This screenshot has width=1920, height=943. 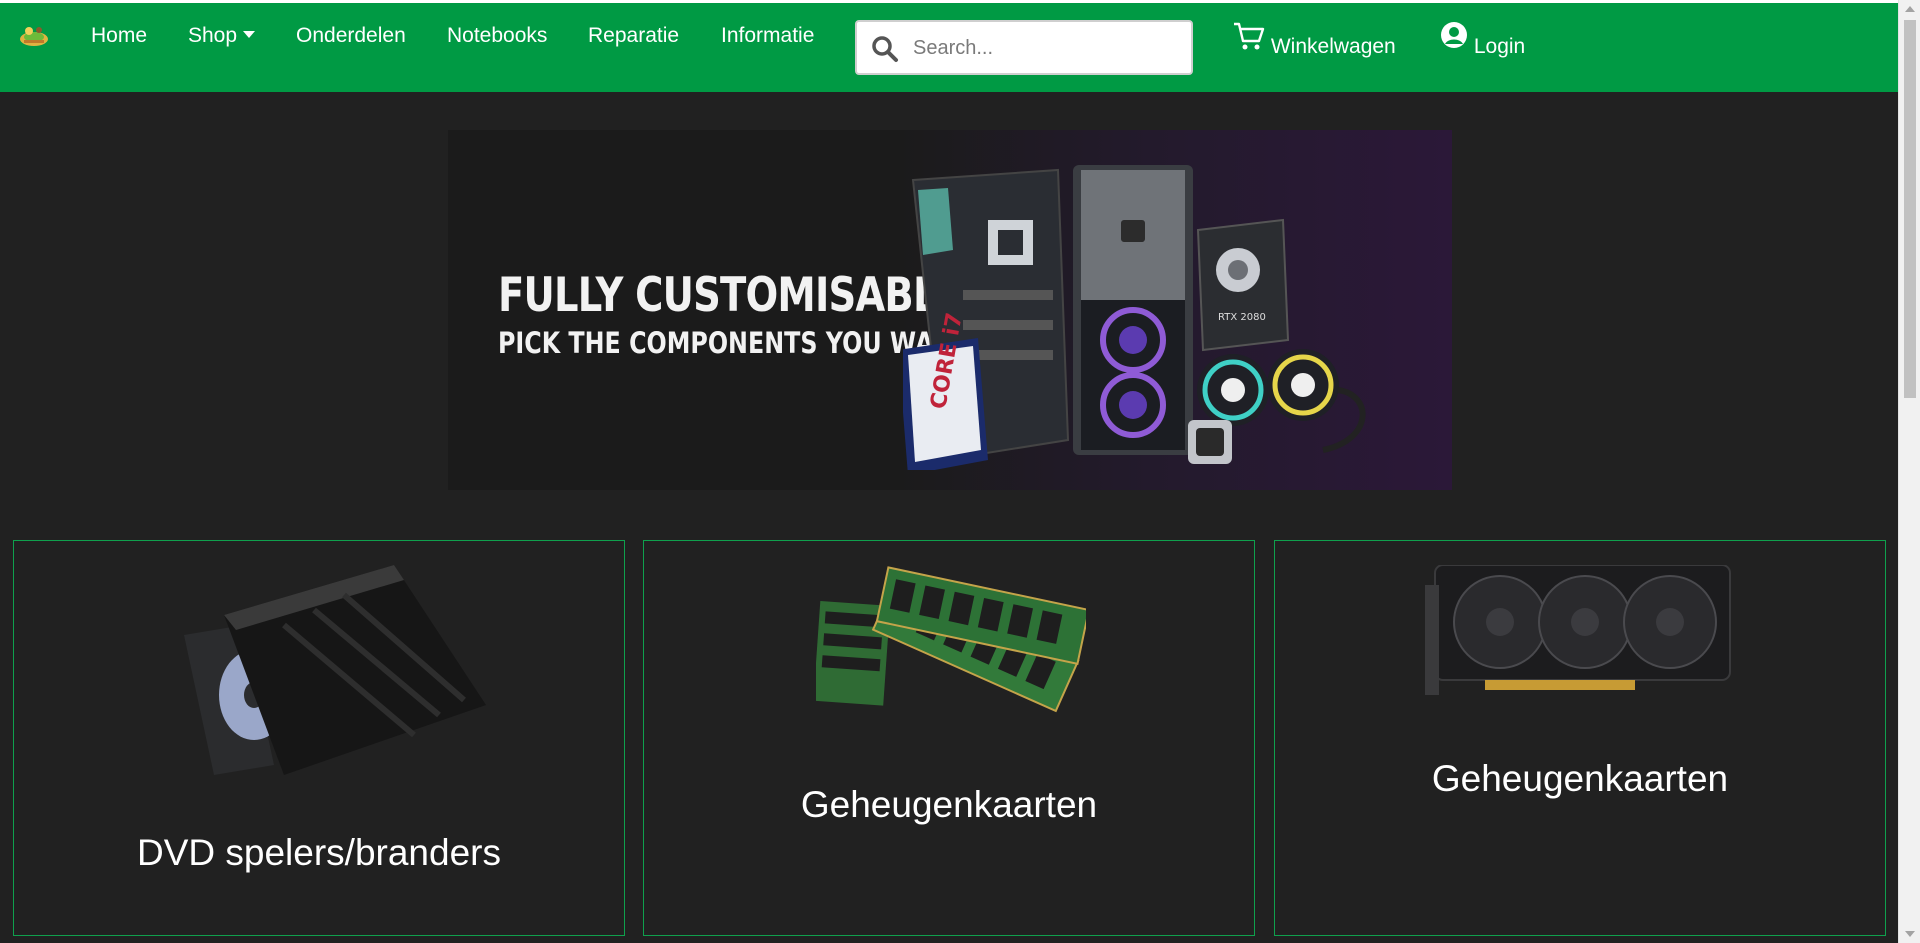 I want to click on ram-modules-image, so click(x=951, y=639).